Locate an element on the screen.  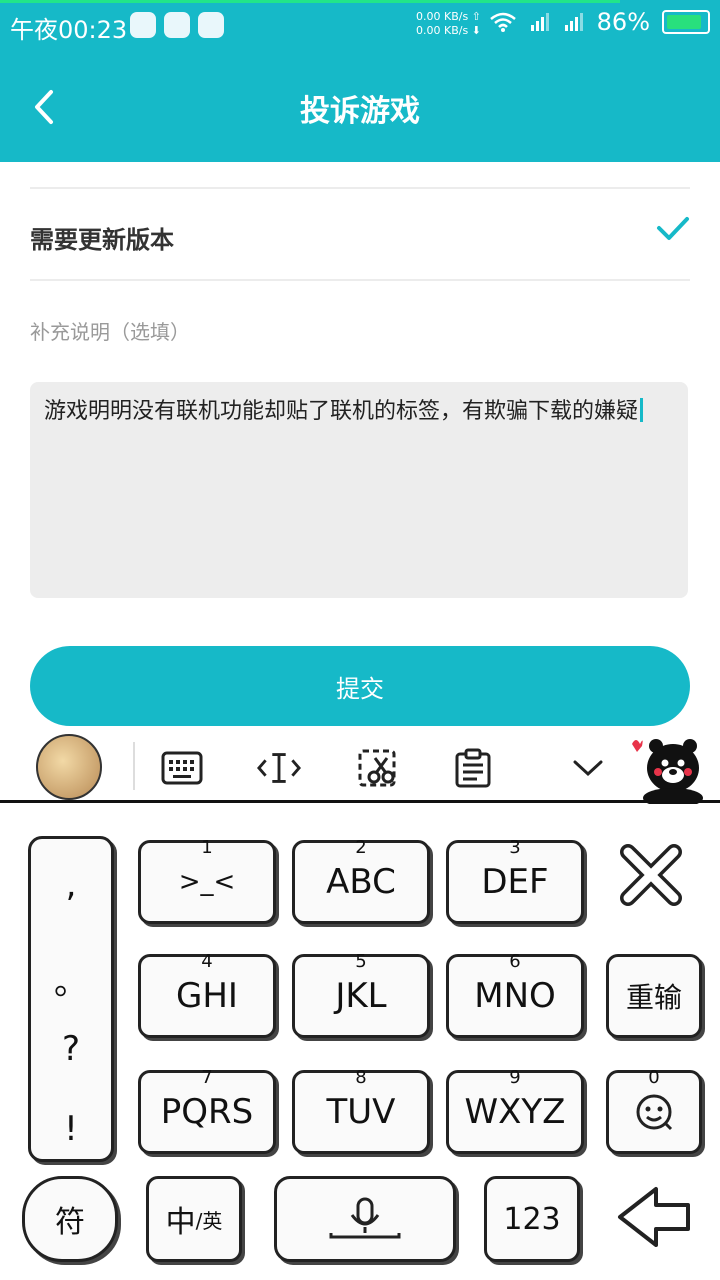
enter-button is located at coordinates (654, 1216).